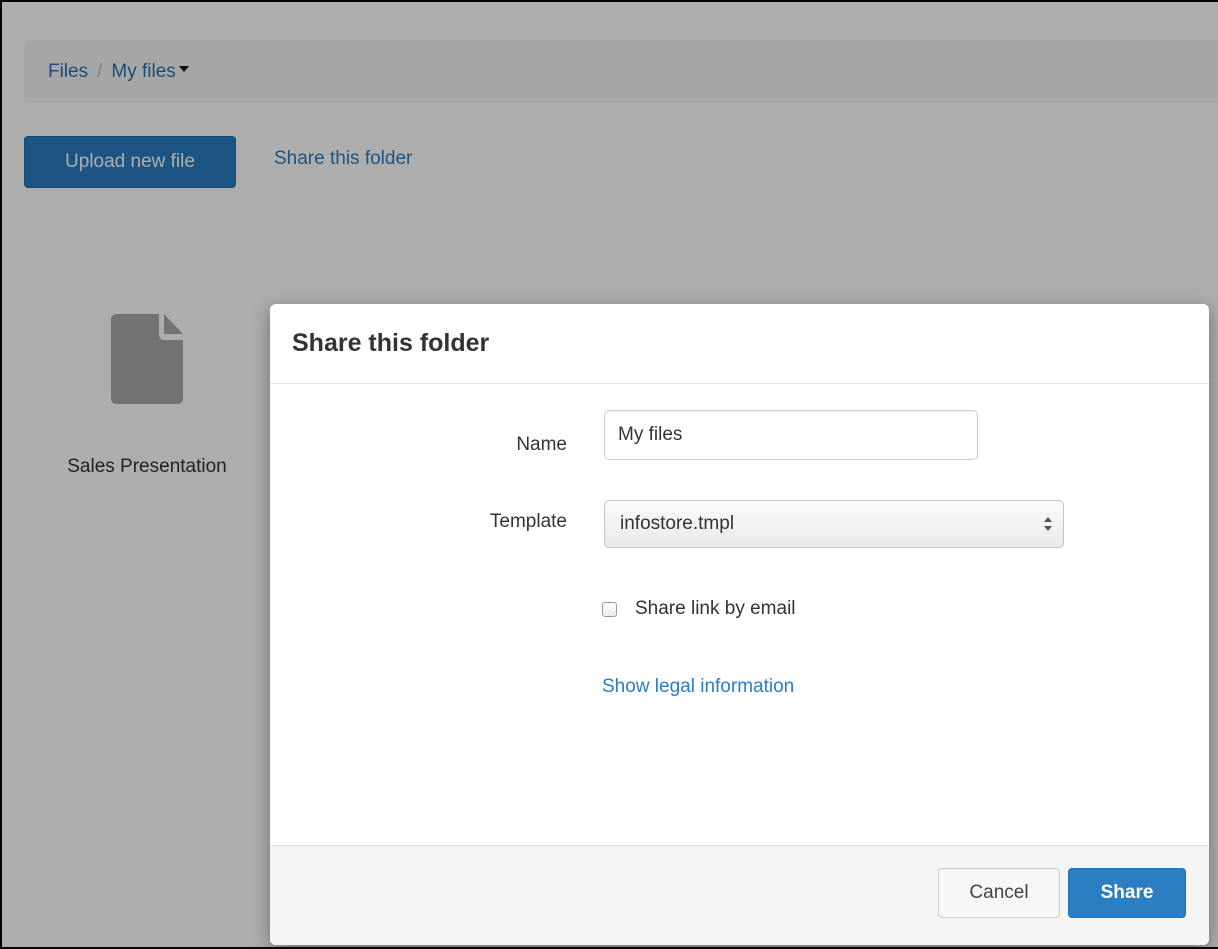  I want to click on share-link-by-email-label: Share link by email, so click(715, 608).